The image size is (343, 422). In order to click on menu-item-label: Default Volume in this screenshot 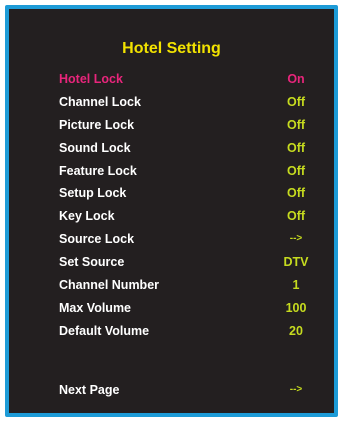, I will do `click(104, 330)`.